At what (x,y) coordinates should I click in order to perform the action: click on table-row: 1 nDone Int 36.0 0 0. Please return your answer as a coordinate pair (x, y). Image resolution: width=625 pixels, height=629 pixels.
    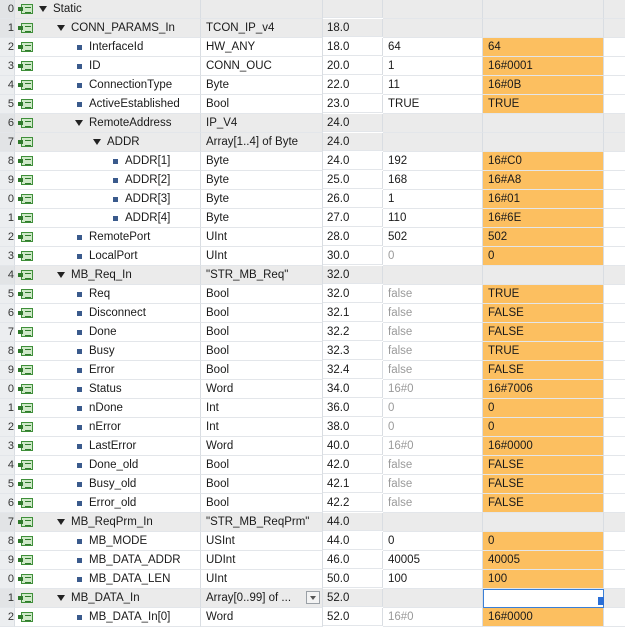
    Looking at the image, I should click on (312, 408).